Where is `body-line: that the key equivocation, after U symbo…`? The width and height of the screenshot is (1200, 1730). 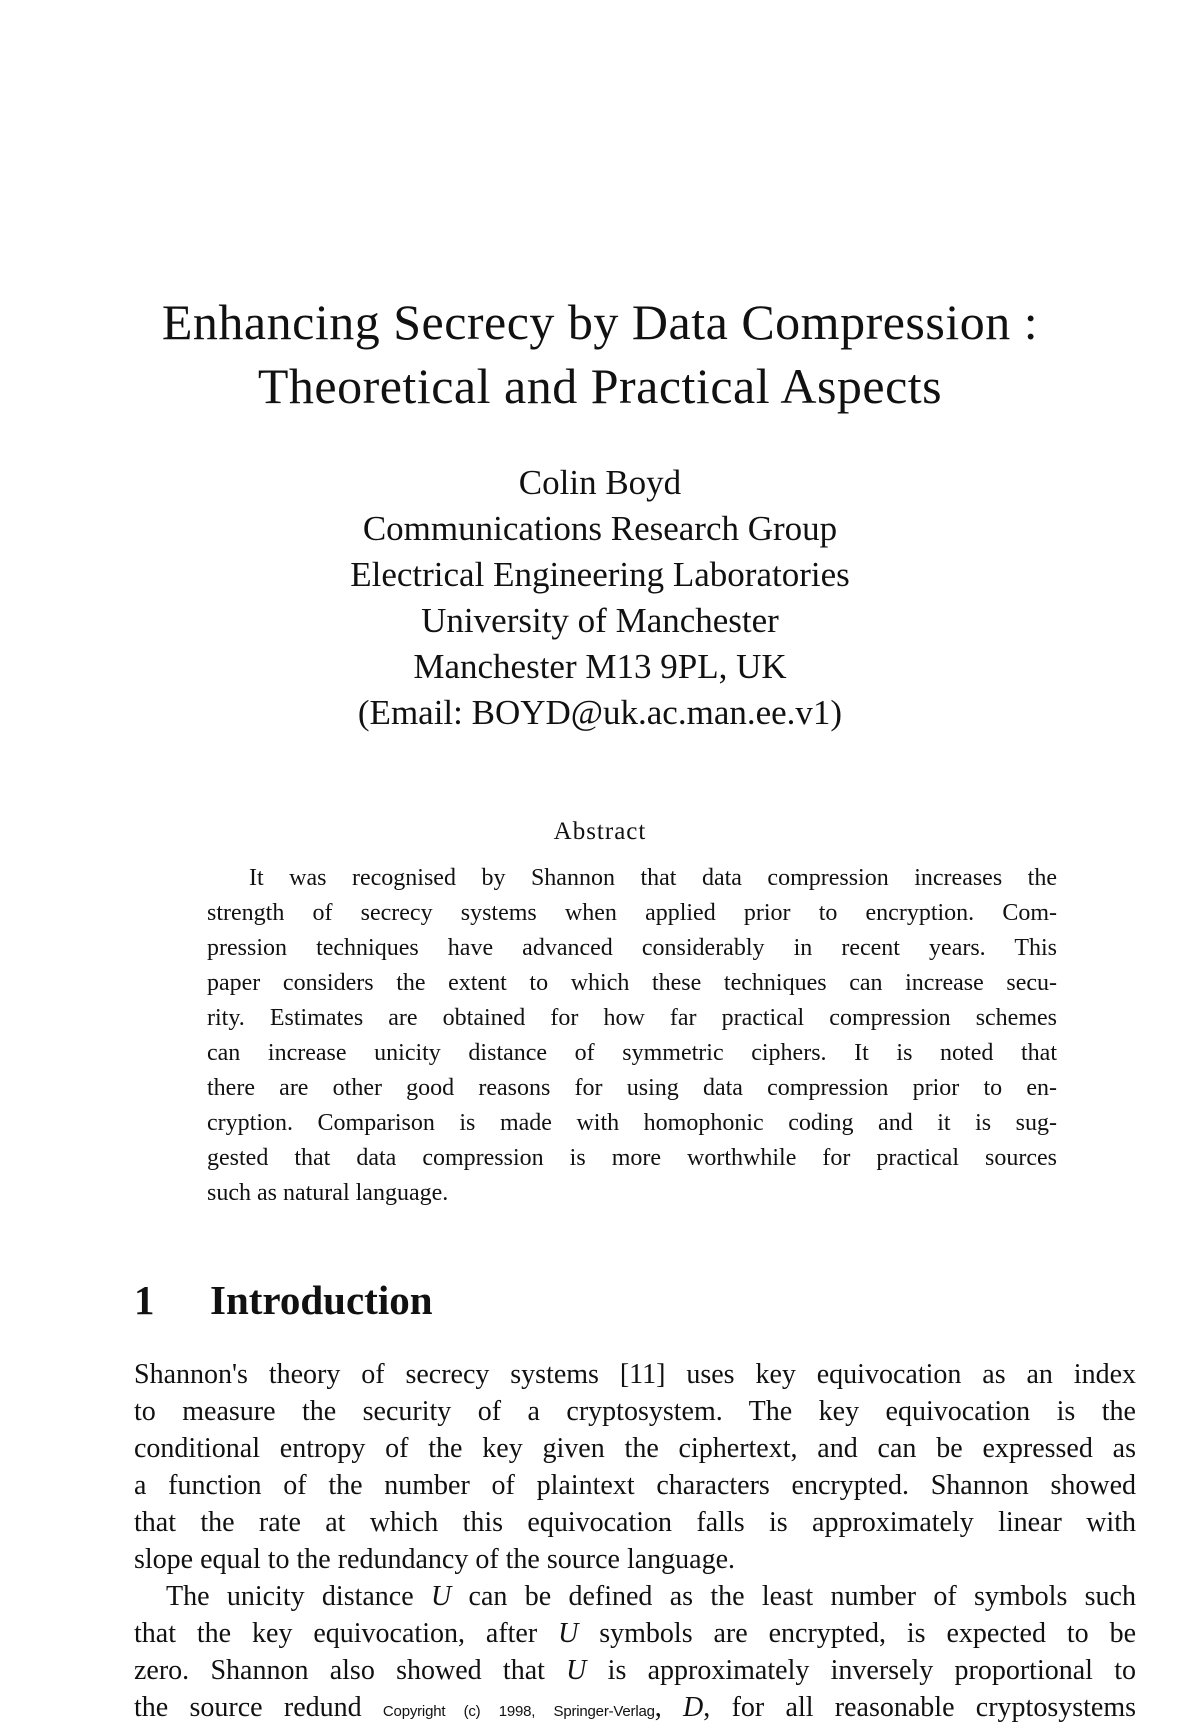 body-line: that the key equivocation, after U symbo… is located at coordinates (635, 1633).